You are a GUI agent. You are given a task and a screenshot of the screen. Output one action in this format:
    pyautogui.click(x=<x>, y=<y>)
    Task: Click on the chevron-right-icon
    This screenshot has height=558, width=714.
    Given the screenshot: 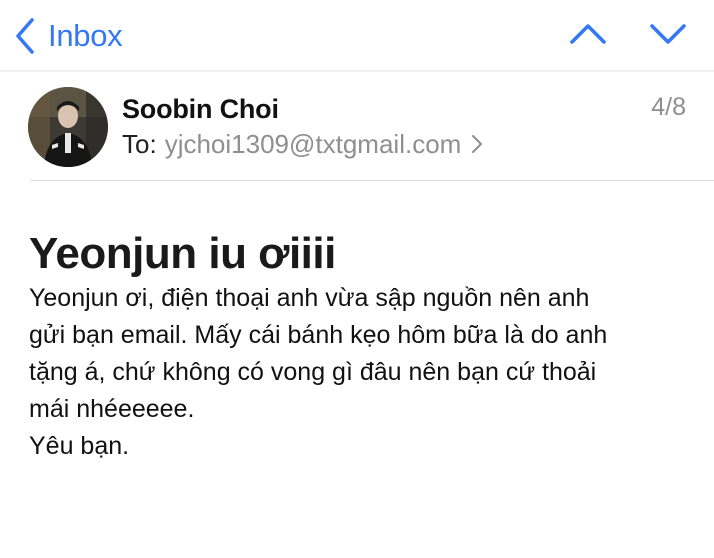 What is the action you would take?
    pyautogui.click(x=472, y=144)
    